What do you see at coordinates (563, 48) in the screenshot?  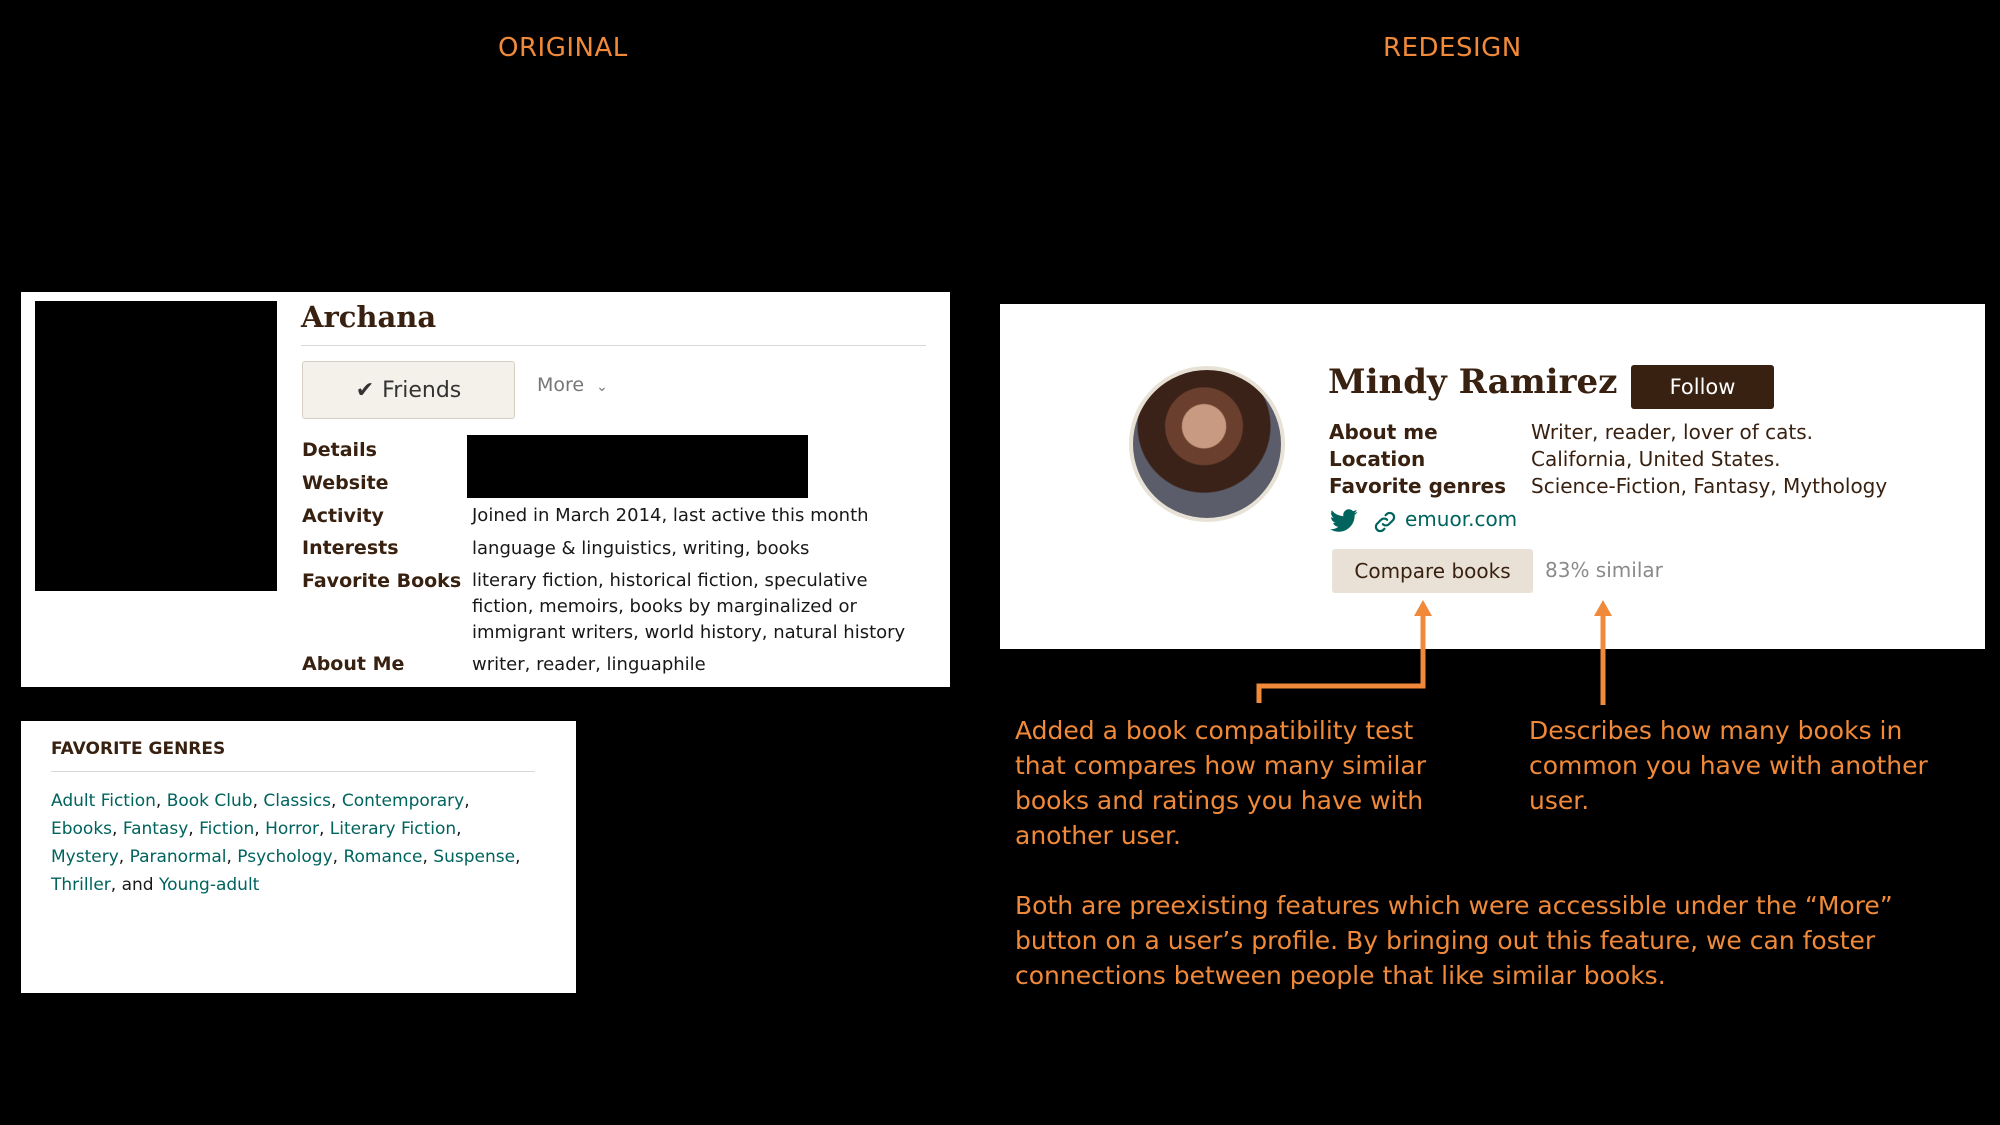 I see `original-heading: ORIGINAL` at bounding box center [563, 48].